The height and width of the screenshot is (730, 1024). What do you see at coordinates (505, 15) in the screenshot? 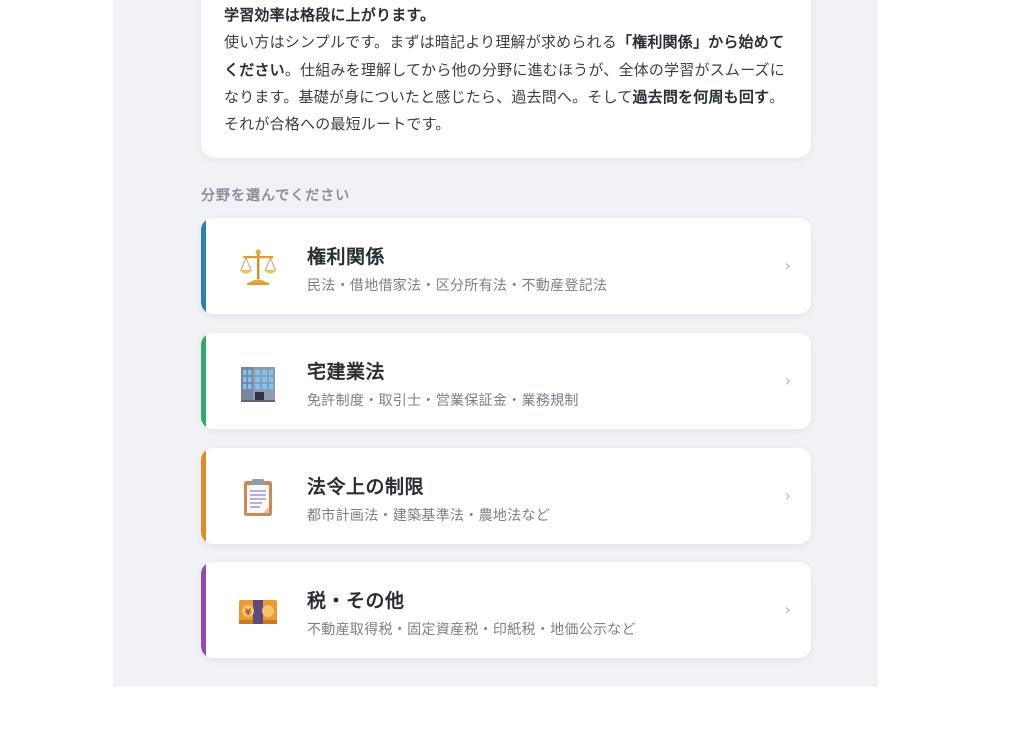
I see `intro-paragraph-1: 学習効率は格段に上がります。` at bounding box center [505, 15].